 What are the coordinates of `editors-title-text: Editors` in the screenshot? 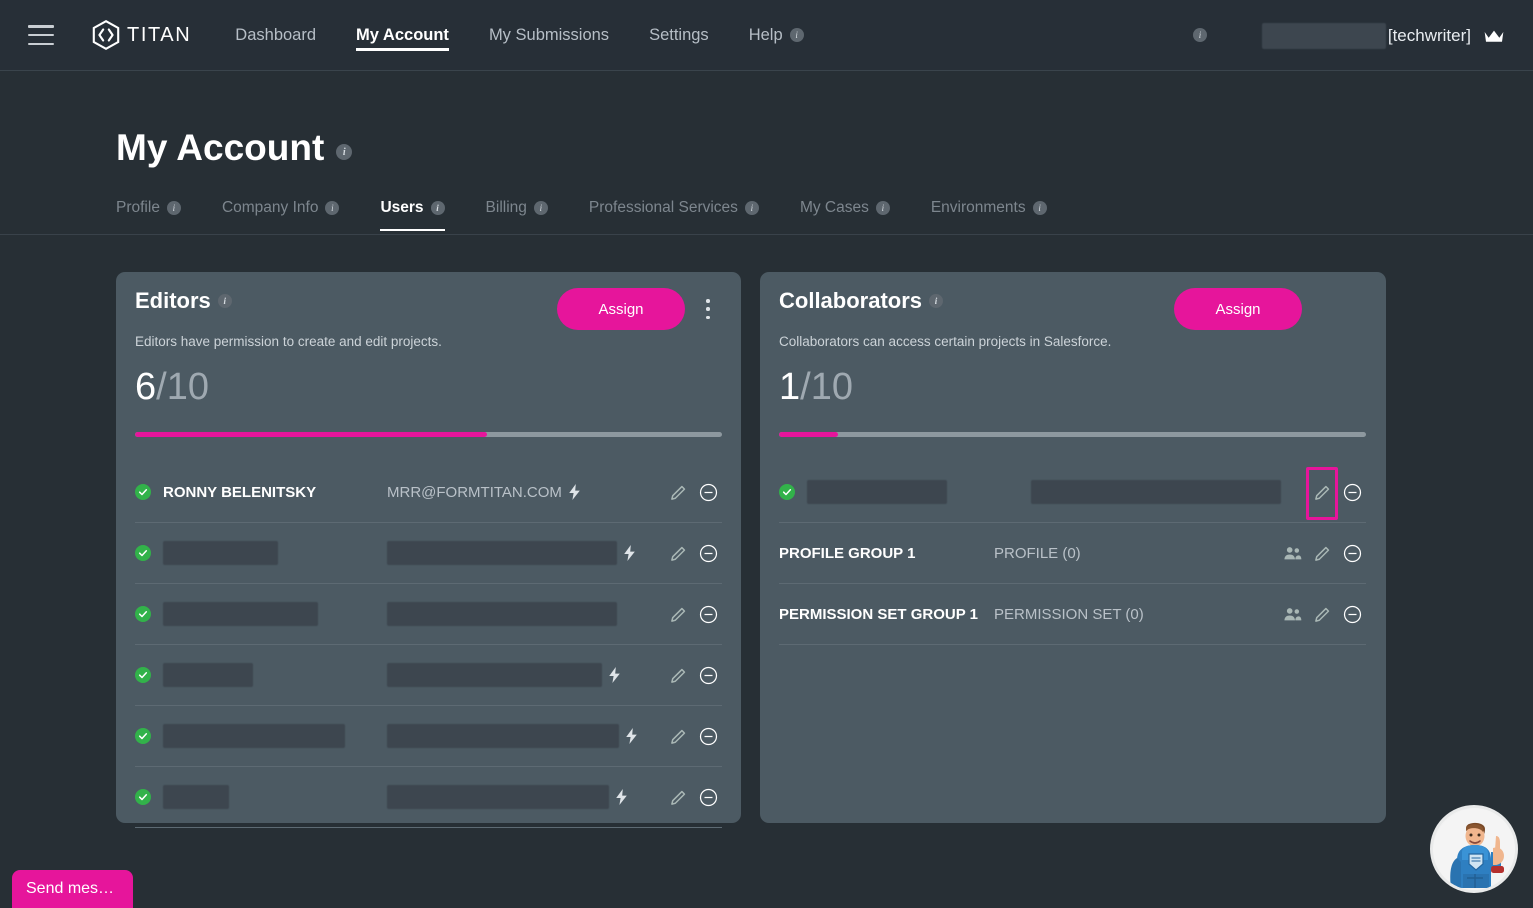 It's located at (173, 300).